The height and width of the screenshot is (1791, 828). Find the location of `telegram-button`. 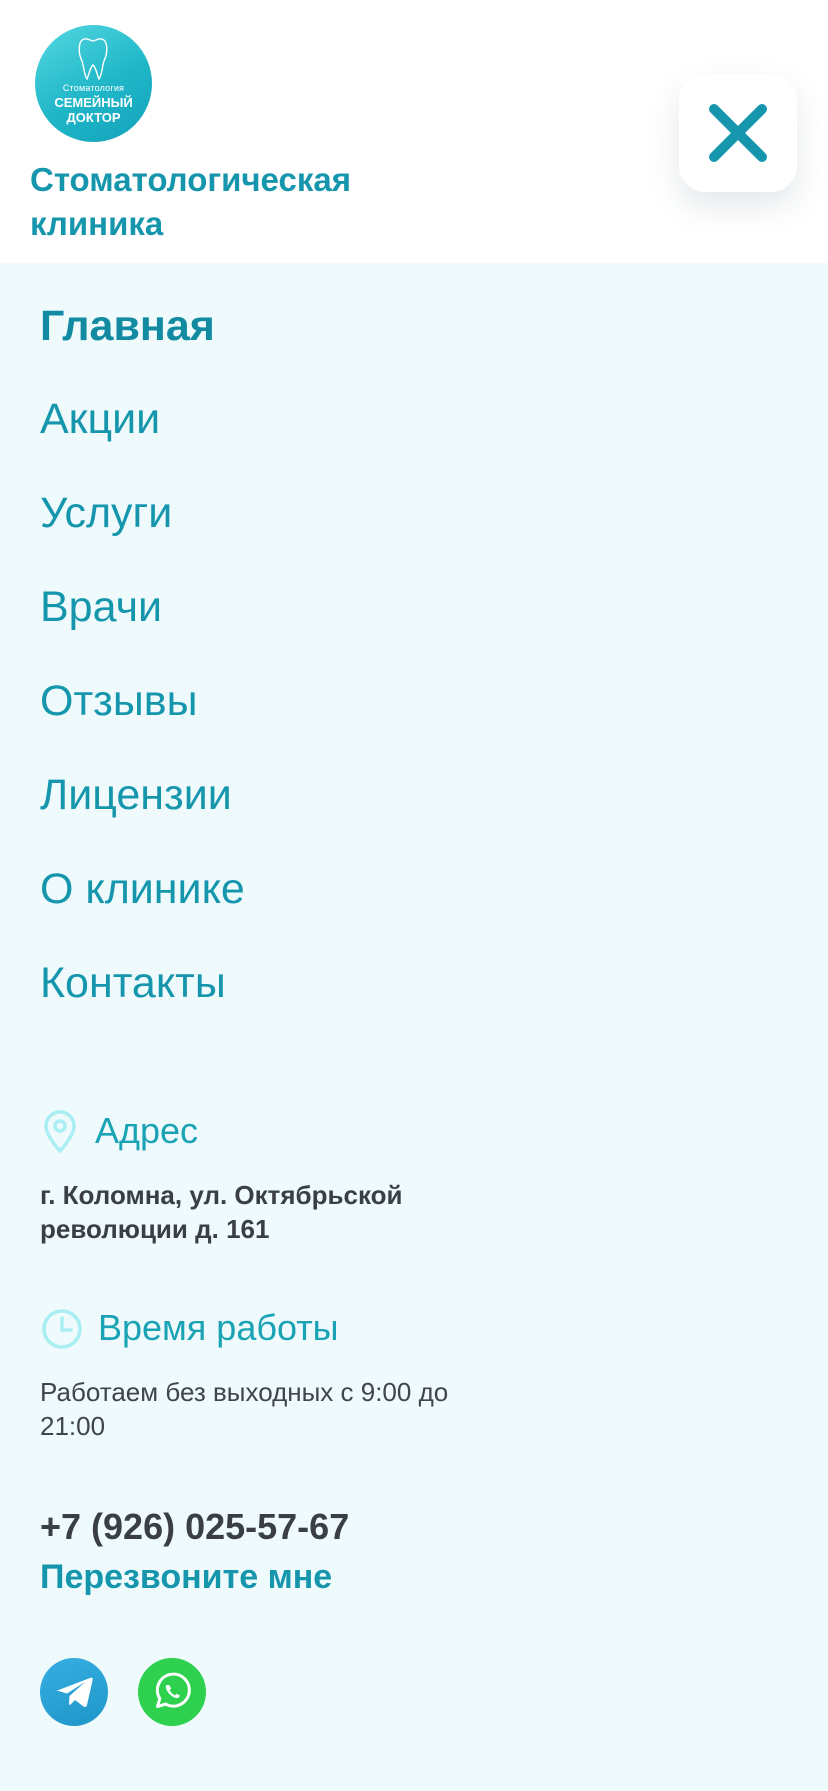

telegram-button is located at coordinates (74, 1692).